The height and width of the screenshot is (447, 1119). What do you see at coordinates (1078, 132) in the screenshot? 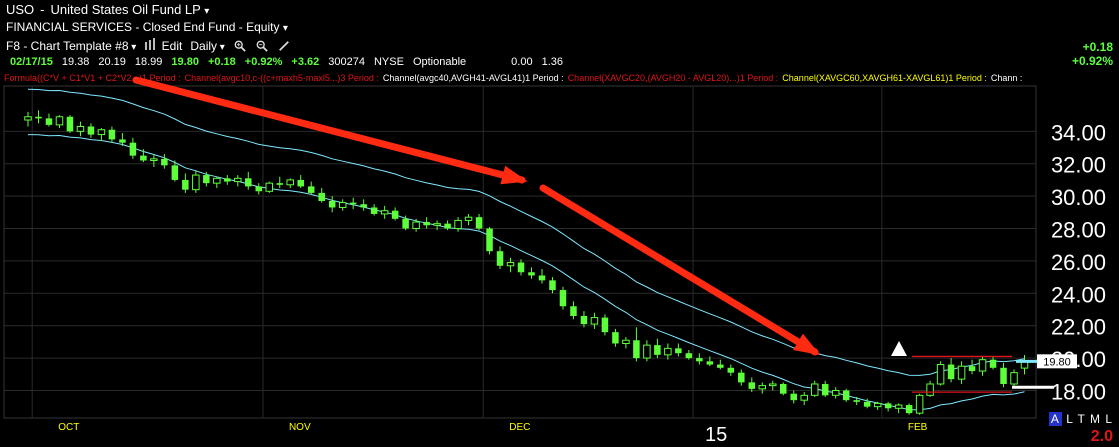
I see `y-tick-label: 34.00` at bounding box center [1078, 132].